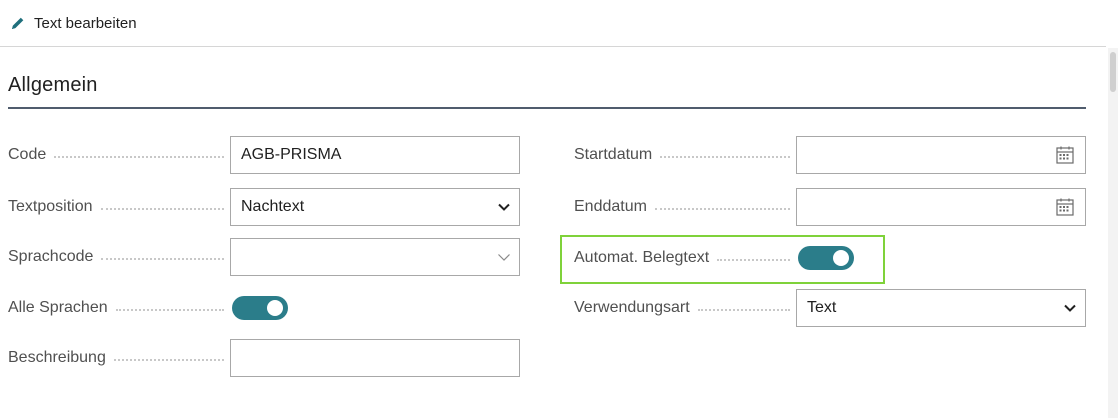  What do you see at coordinates (291, 154) in the screenshot?
I see `code-value: AGB-PRISMA` at bounding box center [291, 154].